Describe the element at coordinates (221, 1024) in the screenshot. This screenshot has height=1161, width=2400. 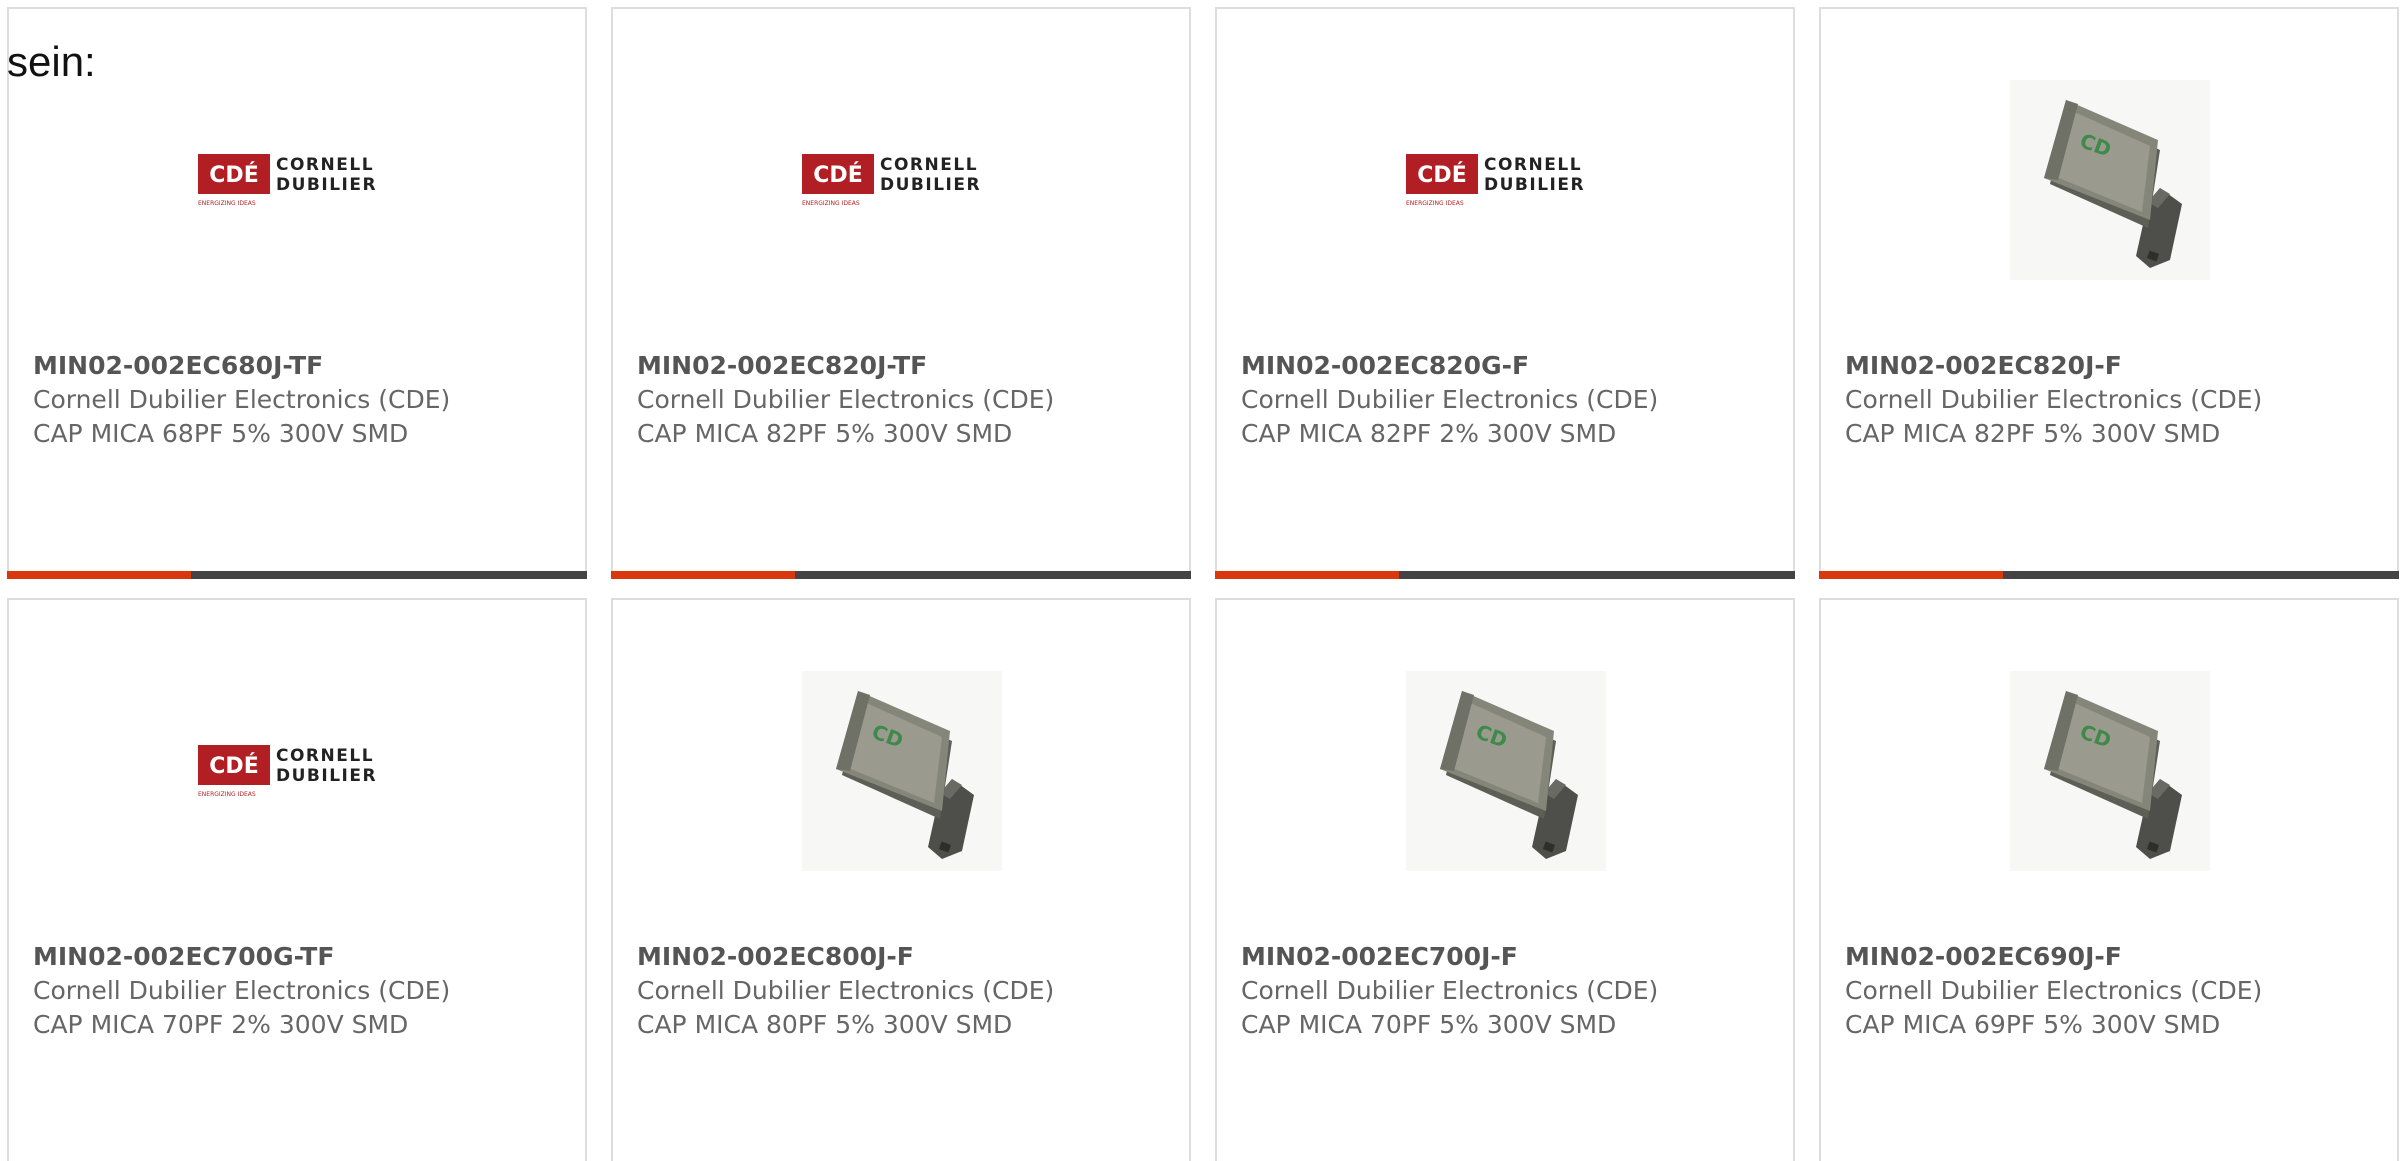
I see `product-description: CAP MICA 70PF 2% 300V SMD` at that location.